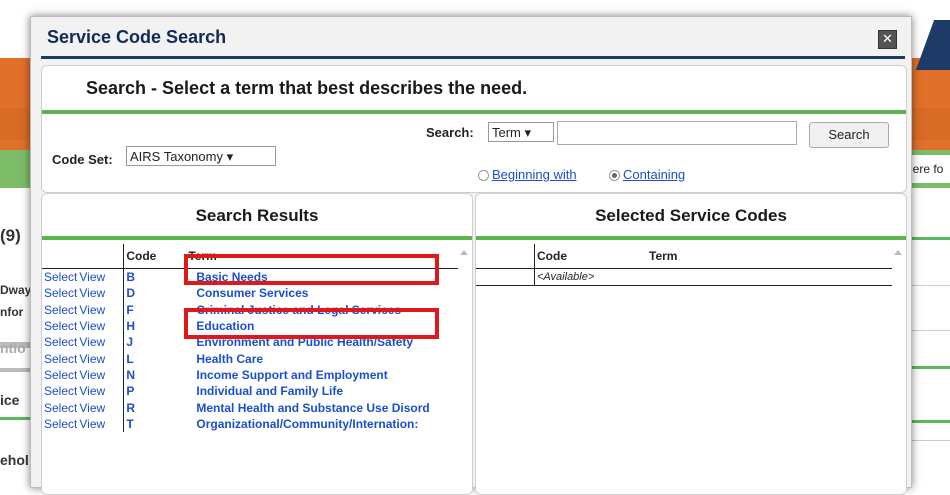 This screenshot has height=495, width=950. I want to click on code-set-select: AIRS Taxonomy ▾, so click(201, 156).